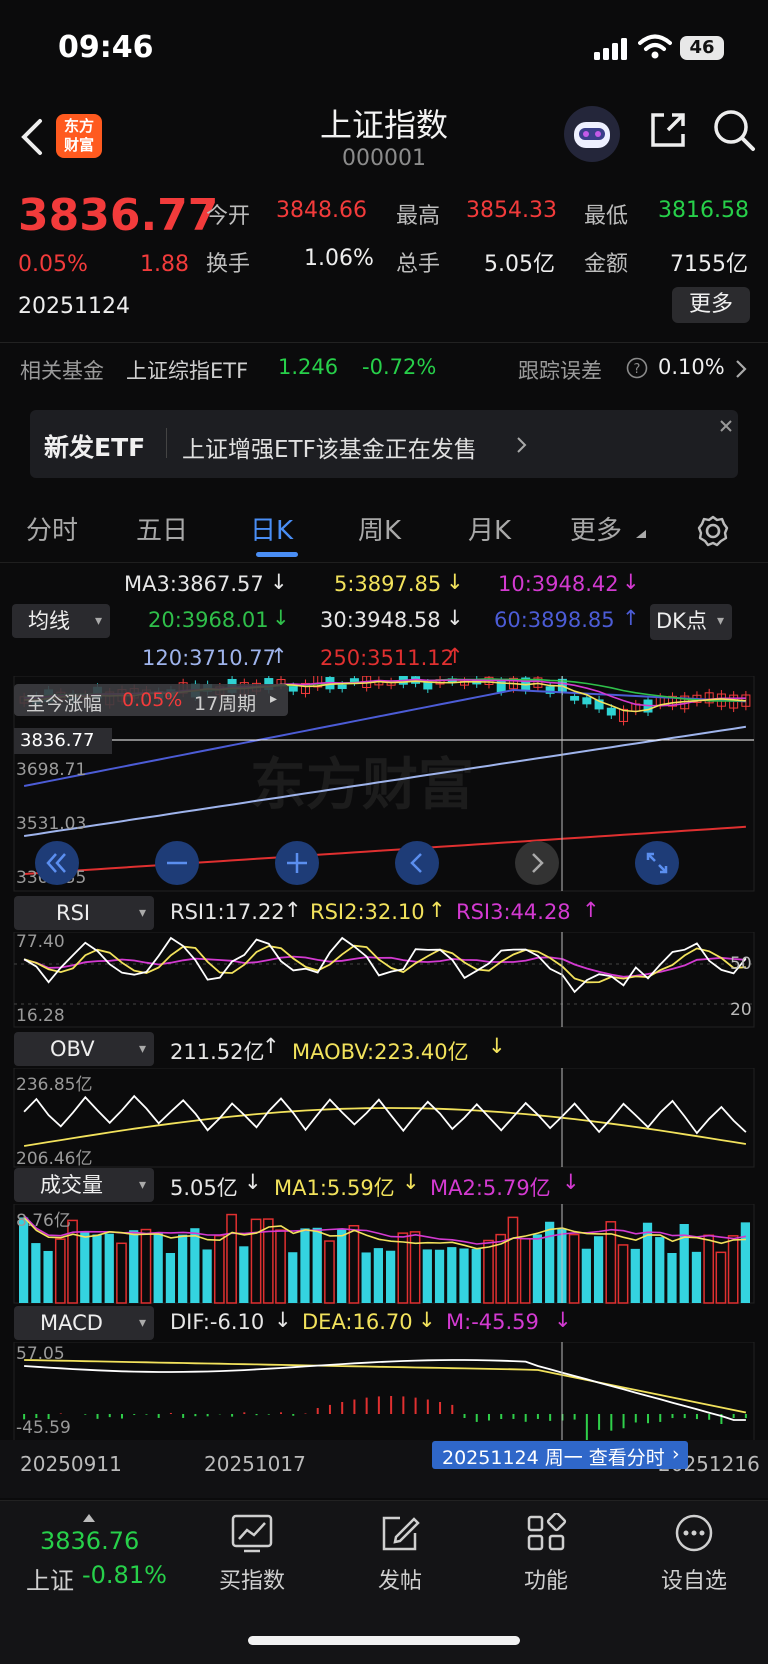  What do you see at coordinates (74, 306) in the screenshot?
I see `quote-date: 20251124` at bounding box center [74, 306].